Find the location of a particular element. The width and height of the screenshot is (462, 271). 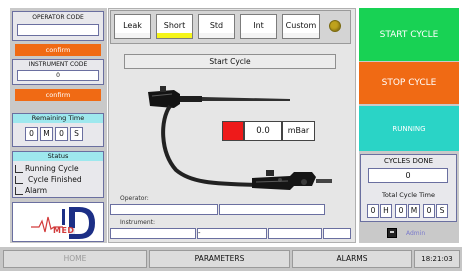

nav-home-button: HOME is located at coordinates (75, 259).